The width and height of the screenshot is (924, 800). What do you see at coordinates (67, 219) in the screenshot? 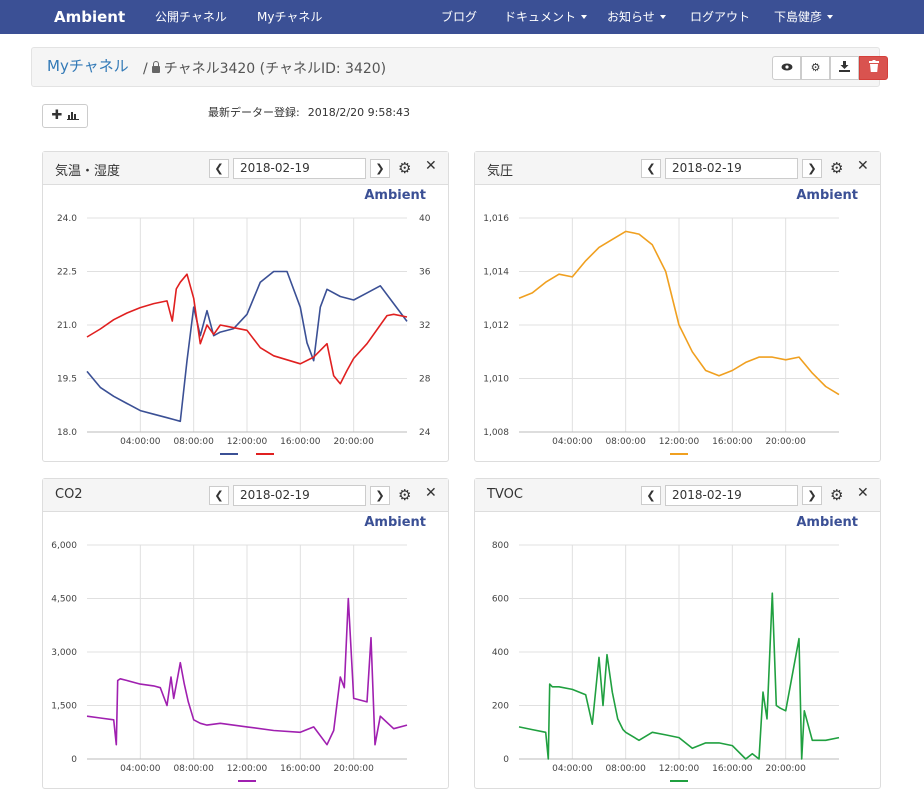
I see `y-tick-label: 24.0` at bounding box center [67, 219].